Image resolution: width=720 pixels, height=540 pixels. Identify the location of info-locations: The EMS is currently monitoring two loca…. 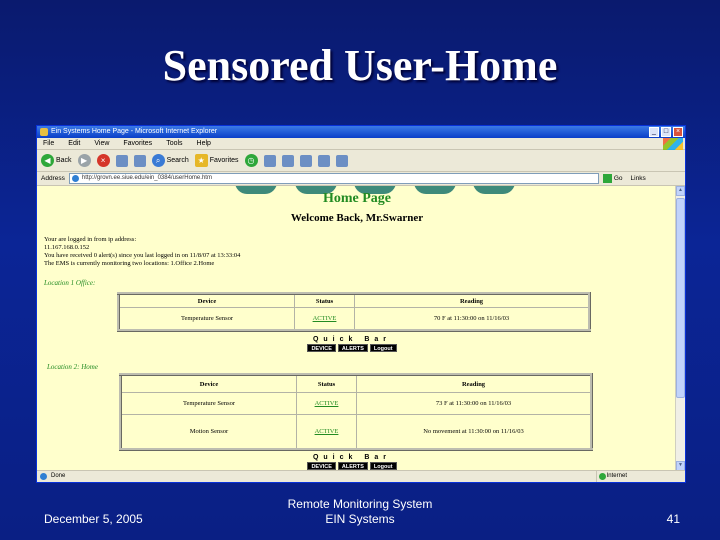
(129, 263).